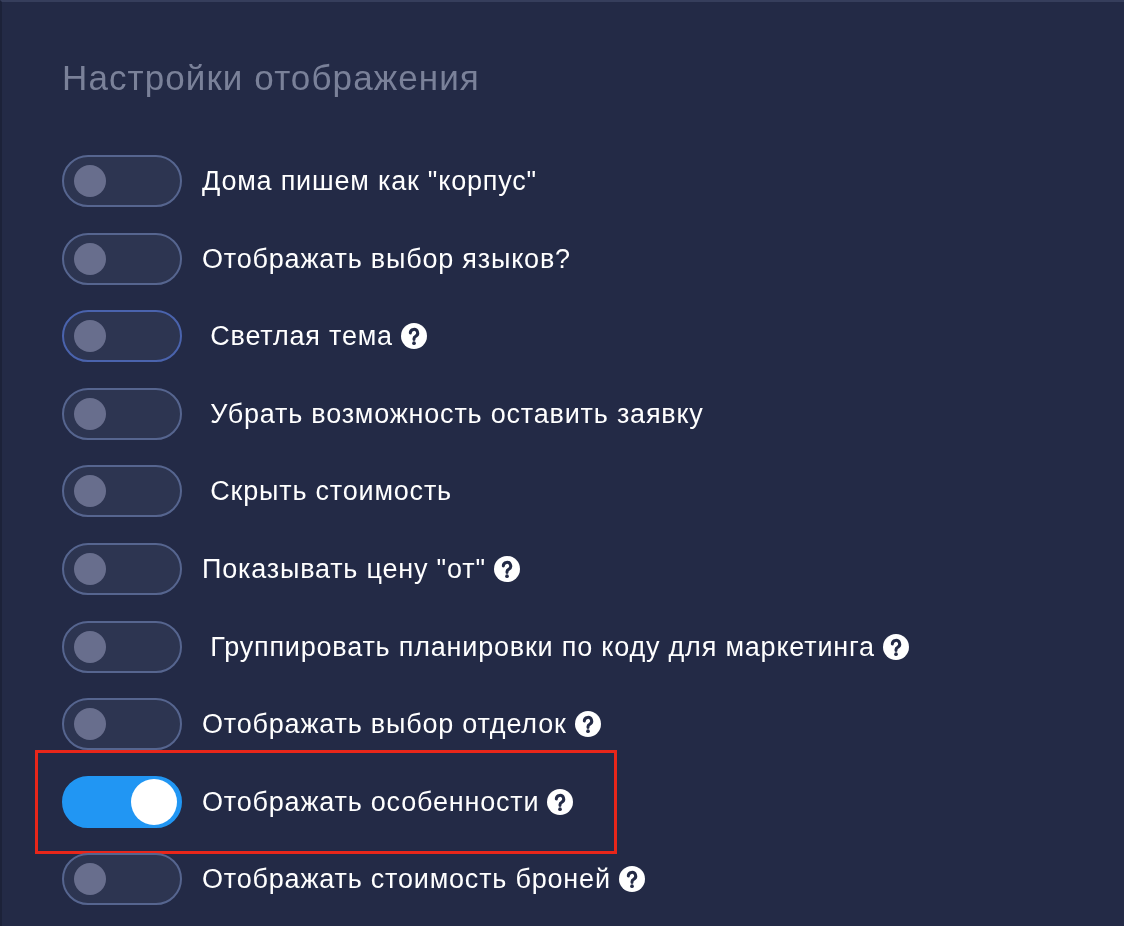  I want to click on setting-label: Отображать стоимость броней, so click(406, 879).